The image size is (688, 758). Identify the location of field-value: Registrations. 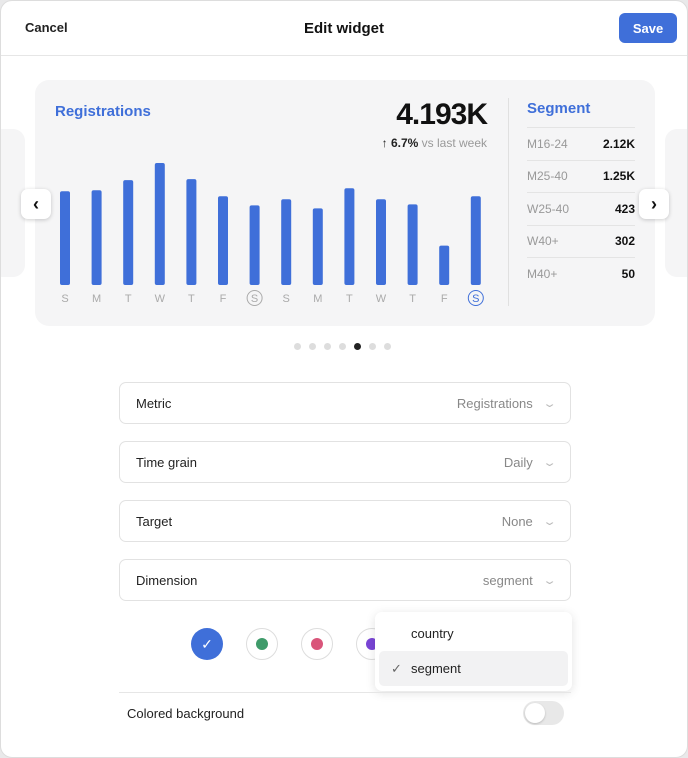
(494, 403).